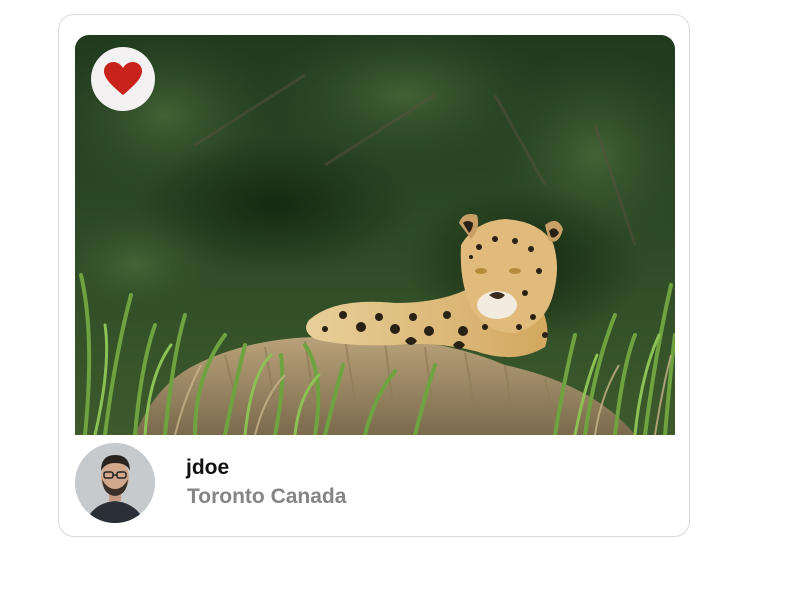  I want to click on like-button, so click(123, 79).